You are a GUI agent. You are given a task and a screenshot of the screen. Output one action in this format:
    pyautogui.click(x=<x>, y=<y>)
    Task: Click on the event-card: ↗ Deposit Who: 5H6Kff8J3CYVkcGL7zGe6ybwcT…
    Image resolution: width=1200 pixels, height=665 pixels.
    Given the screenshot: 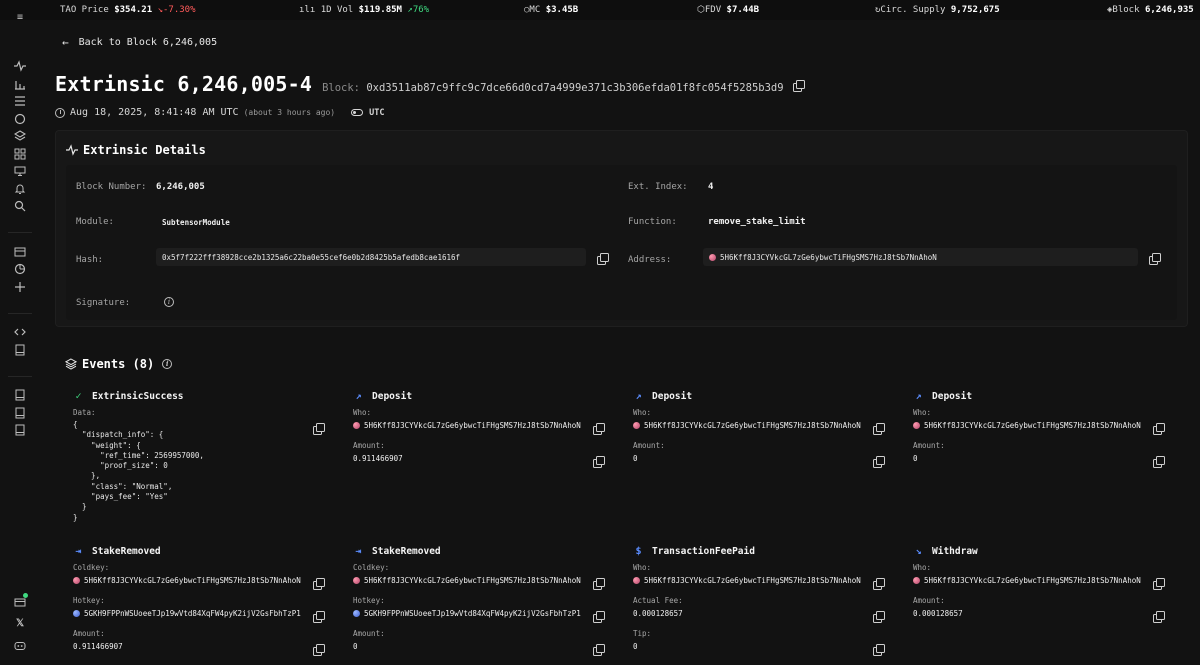 What is the action you would take?
    pyautogui.click(x=485, y=434)
    